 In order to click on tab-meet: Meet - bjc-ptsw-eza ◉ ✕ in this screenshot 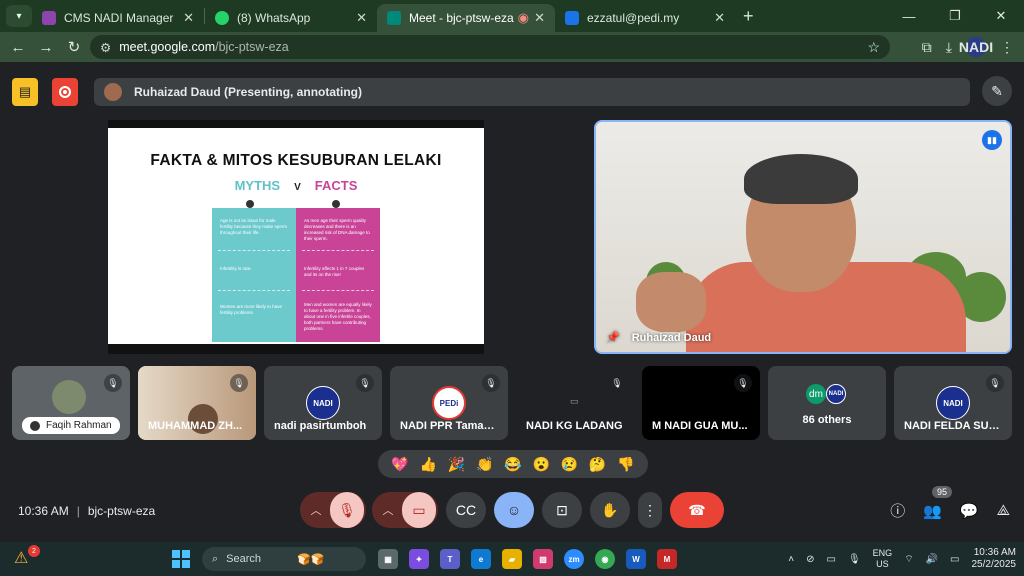, I will do `click(466, 18)`.